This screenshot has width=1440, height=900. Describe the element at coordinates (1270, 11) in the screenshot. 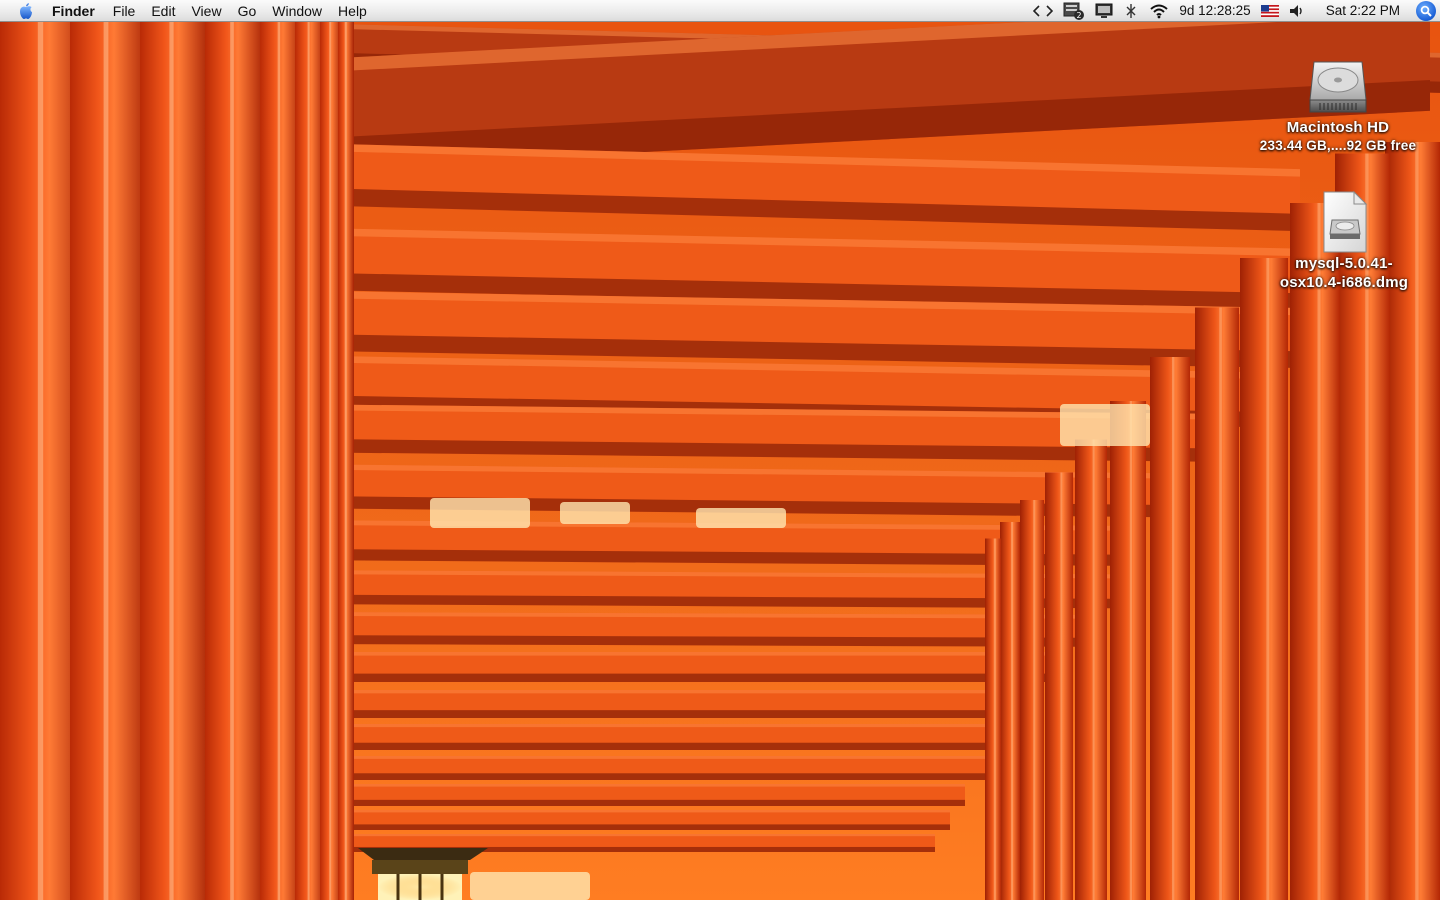

I see `us-flag-icon` at that location.